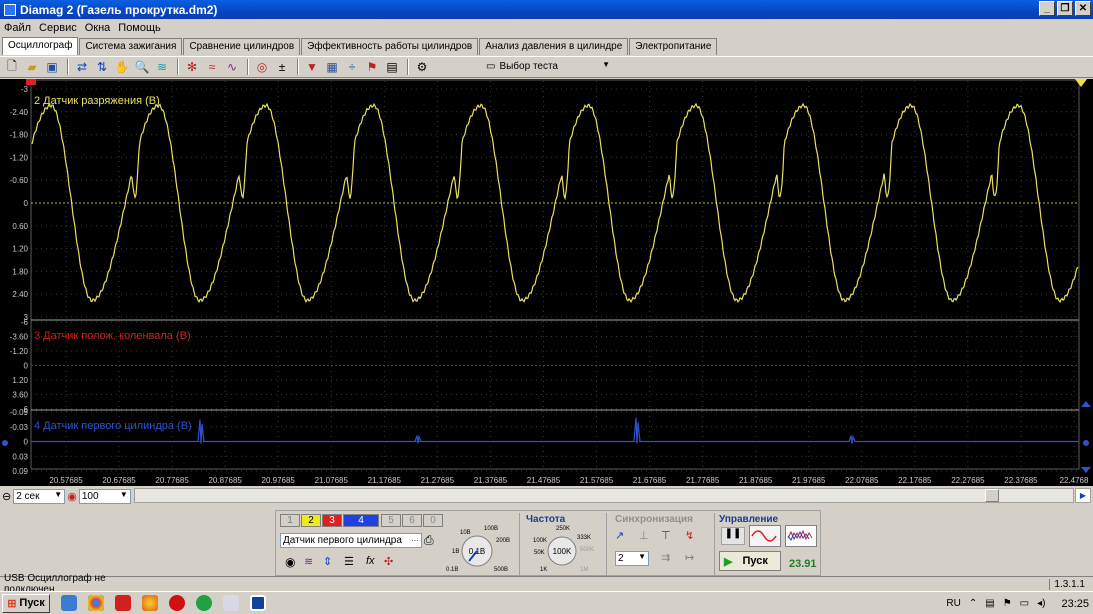 The width and height of the screenshot is (1093, 614). Describe the element at coordinates (1065, 8) in the screenshot. I see `restore-button: ❐` at that location.